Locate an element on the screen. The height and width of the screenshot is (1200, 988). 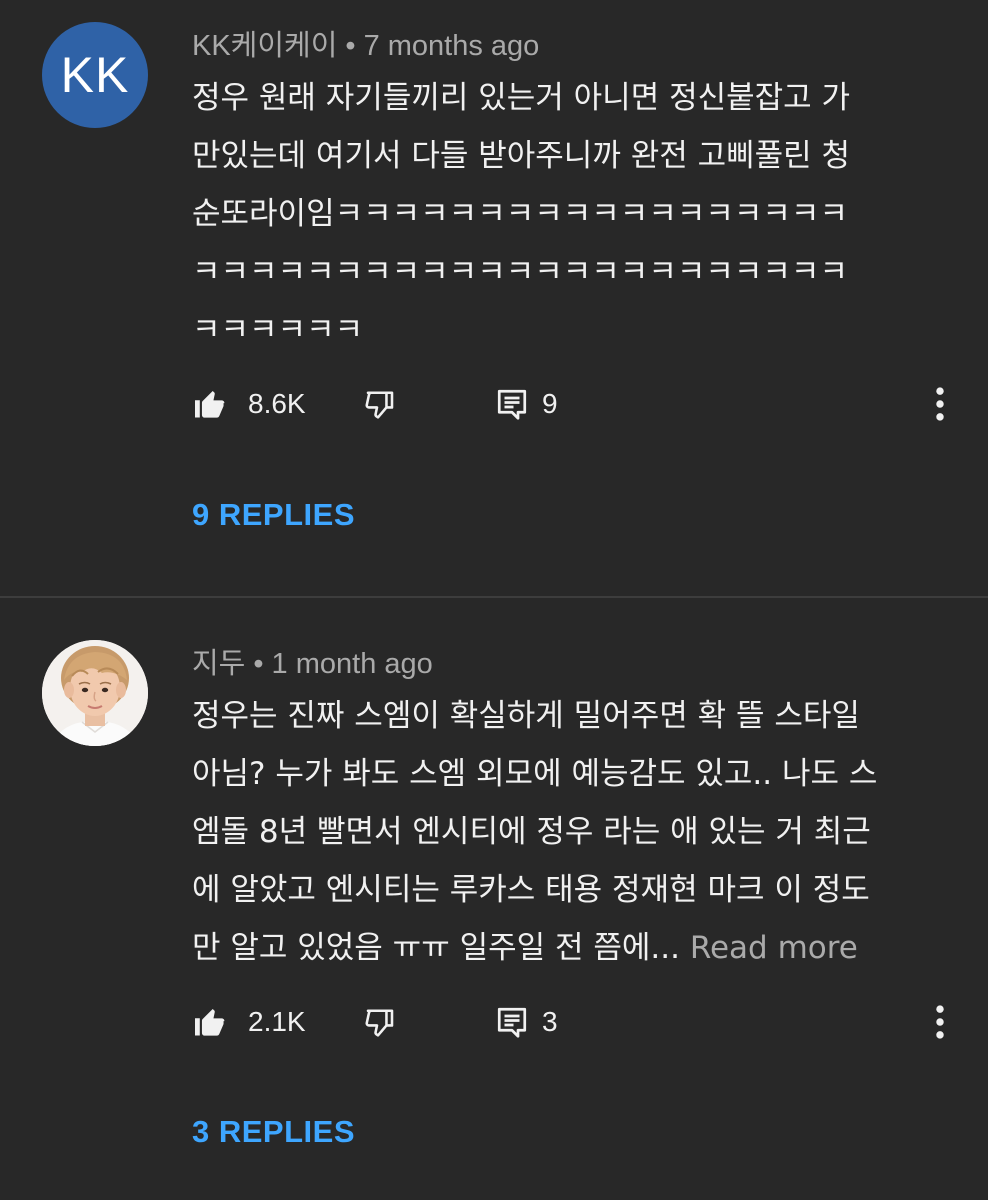
like-count: 2.1K is located at coordinates (277, 1021).